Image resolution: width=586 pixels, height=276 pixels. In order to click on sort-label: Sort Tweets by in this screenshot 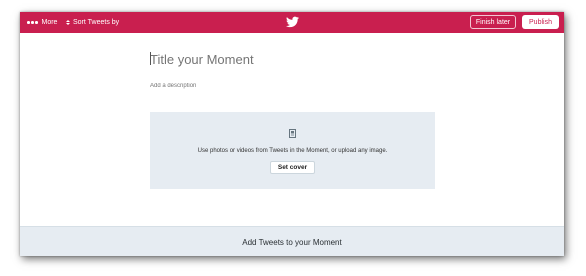, I will do `click(96, 22)`.